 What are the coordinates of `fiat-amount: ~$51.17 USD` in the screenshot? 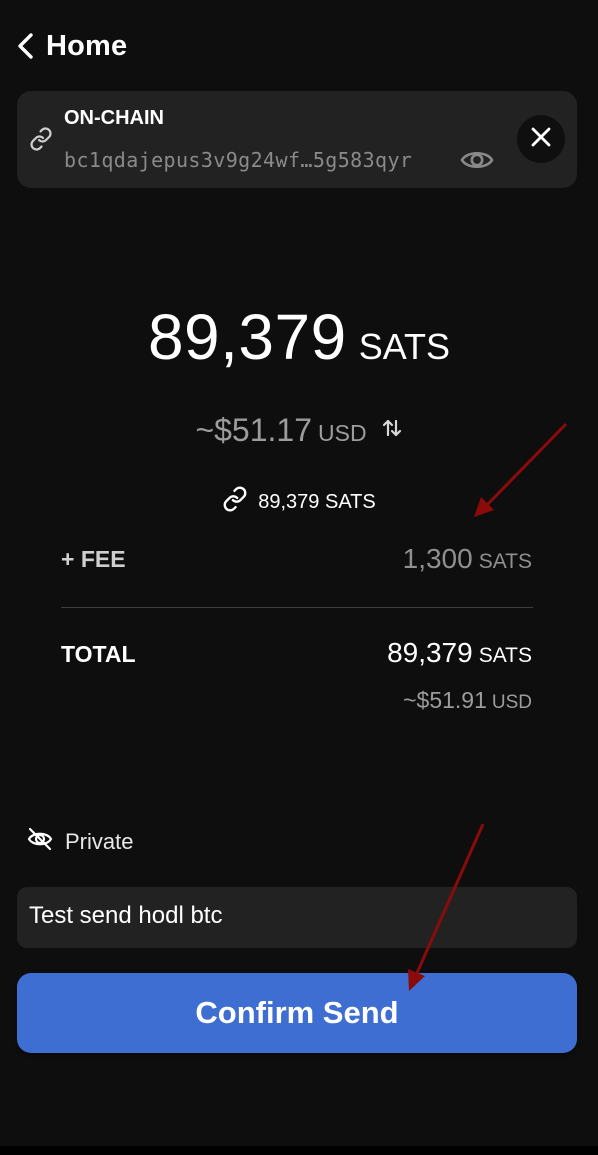 It's located at (299, 430).